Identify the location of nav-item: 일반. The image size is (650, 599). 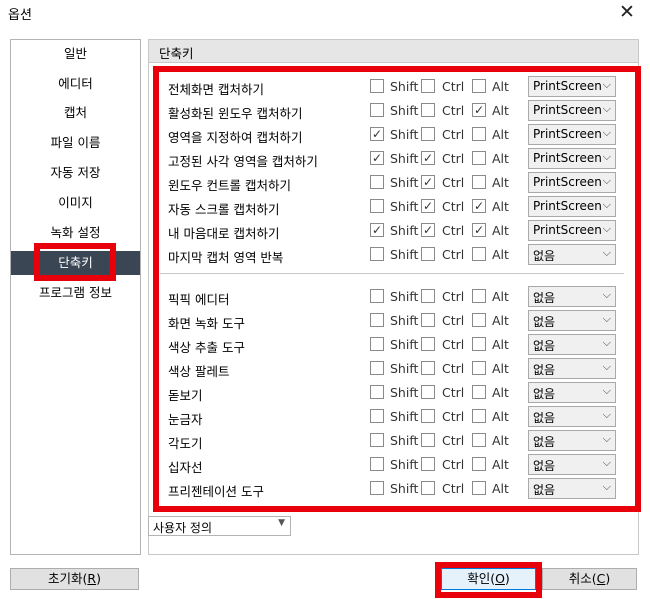
(75, 54).